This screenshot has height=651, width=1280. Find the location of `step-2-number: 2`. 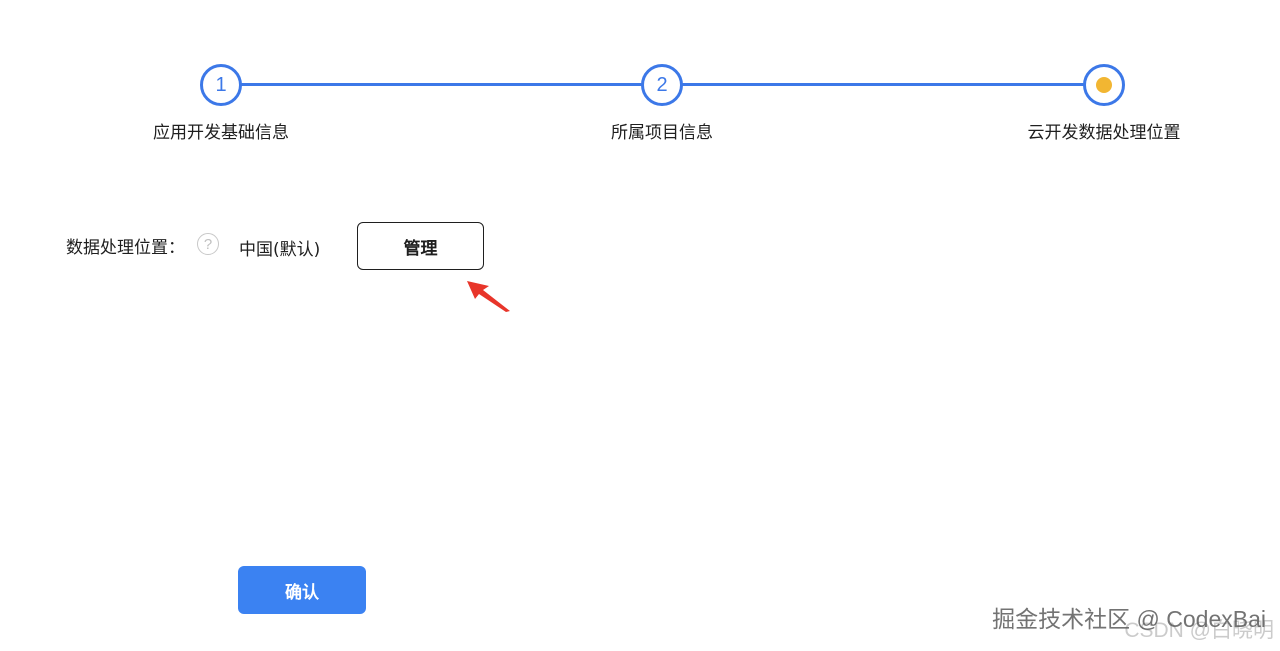

step-2-number: 2 is located at coordinates (662, 84).